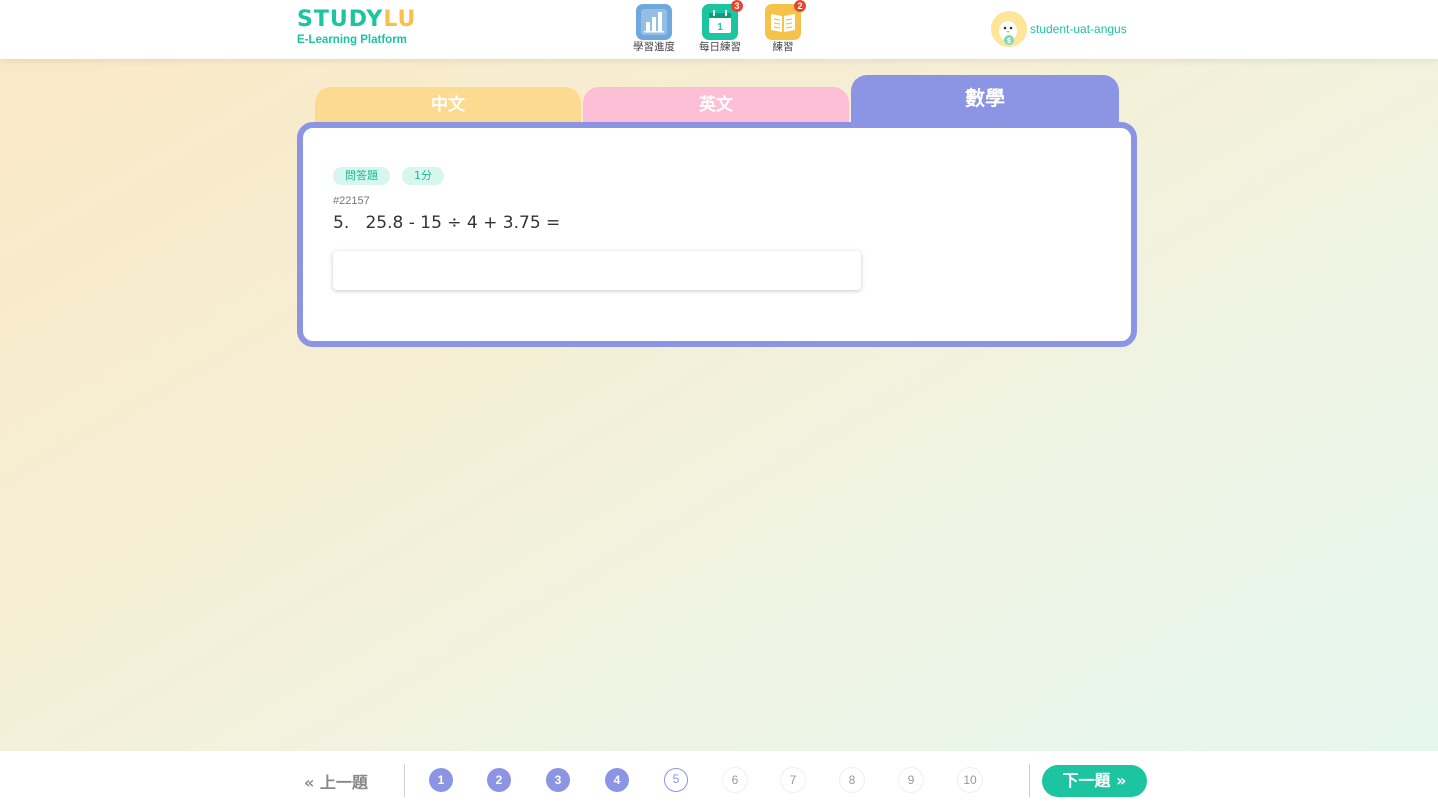 This screenshot has width=1438, height=808. What do you see at coordinates (597, 270) in the screenshot?
I see `answer-input` at bounding box center [597, 270].